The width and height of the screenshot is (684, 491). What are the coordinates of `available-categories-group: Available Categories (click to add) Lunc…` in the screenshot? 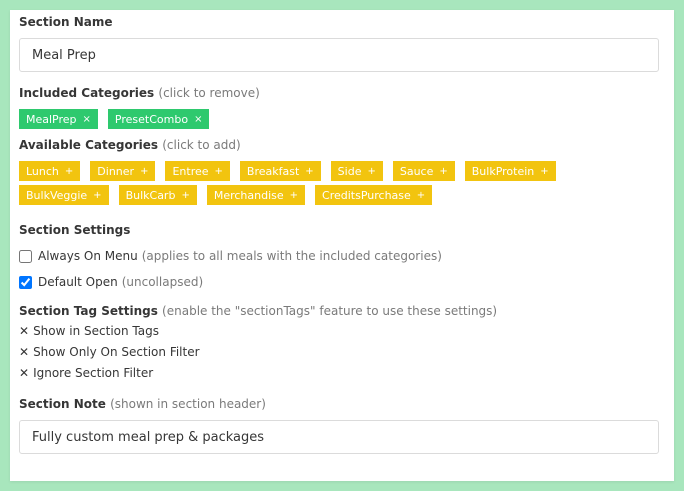 It's located at (339, 173).